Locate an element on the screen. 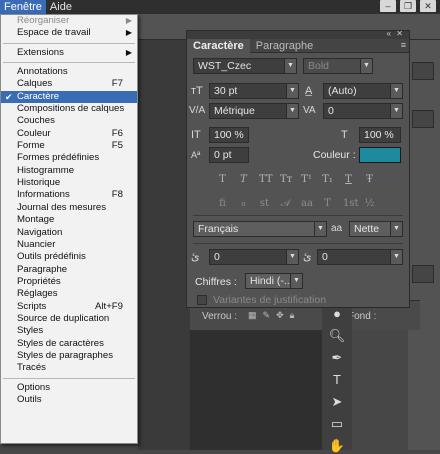 The image size is (440, 454). menu-item: Propriétés is located at coordinates (69, 282).